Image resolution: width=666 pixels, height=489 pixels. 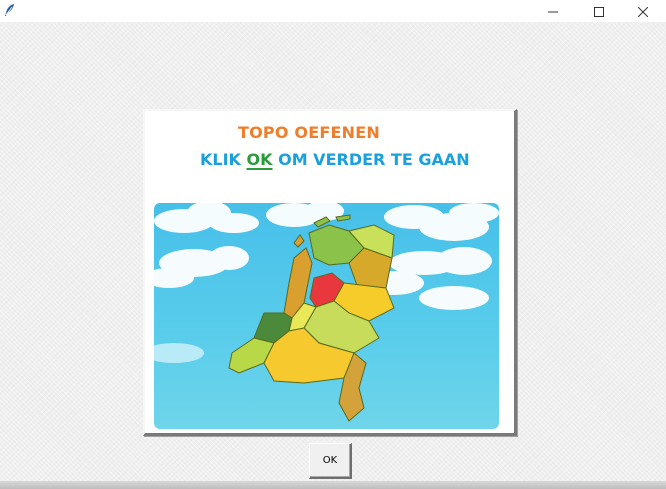 I want to click on close-icon, so click(x=643, y=11).